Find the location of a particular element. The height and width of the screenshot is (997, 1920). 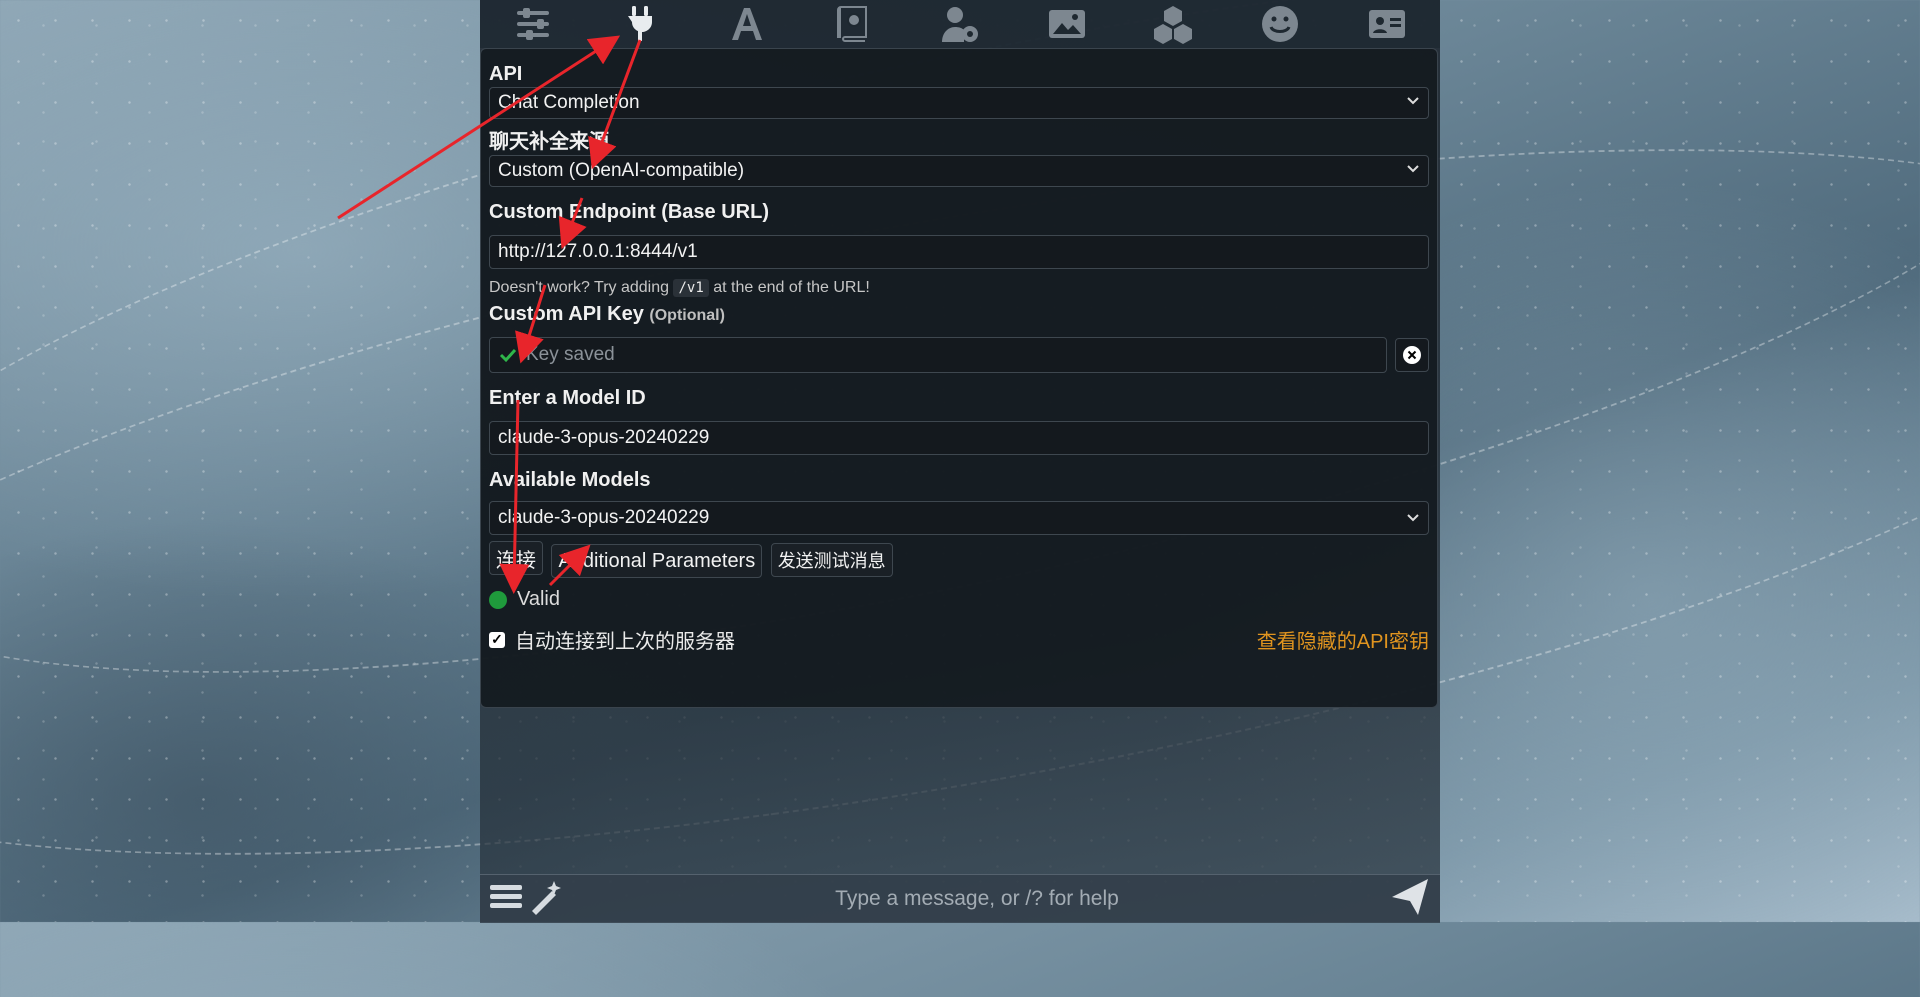

send-icon is located at coordinates (1410, 899).